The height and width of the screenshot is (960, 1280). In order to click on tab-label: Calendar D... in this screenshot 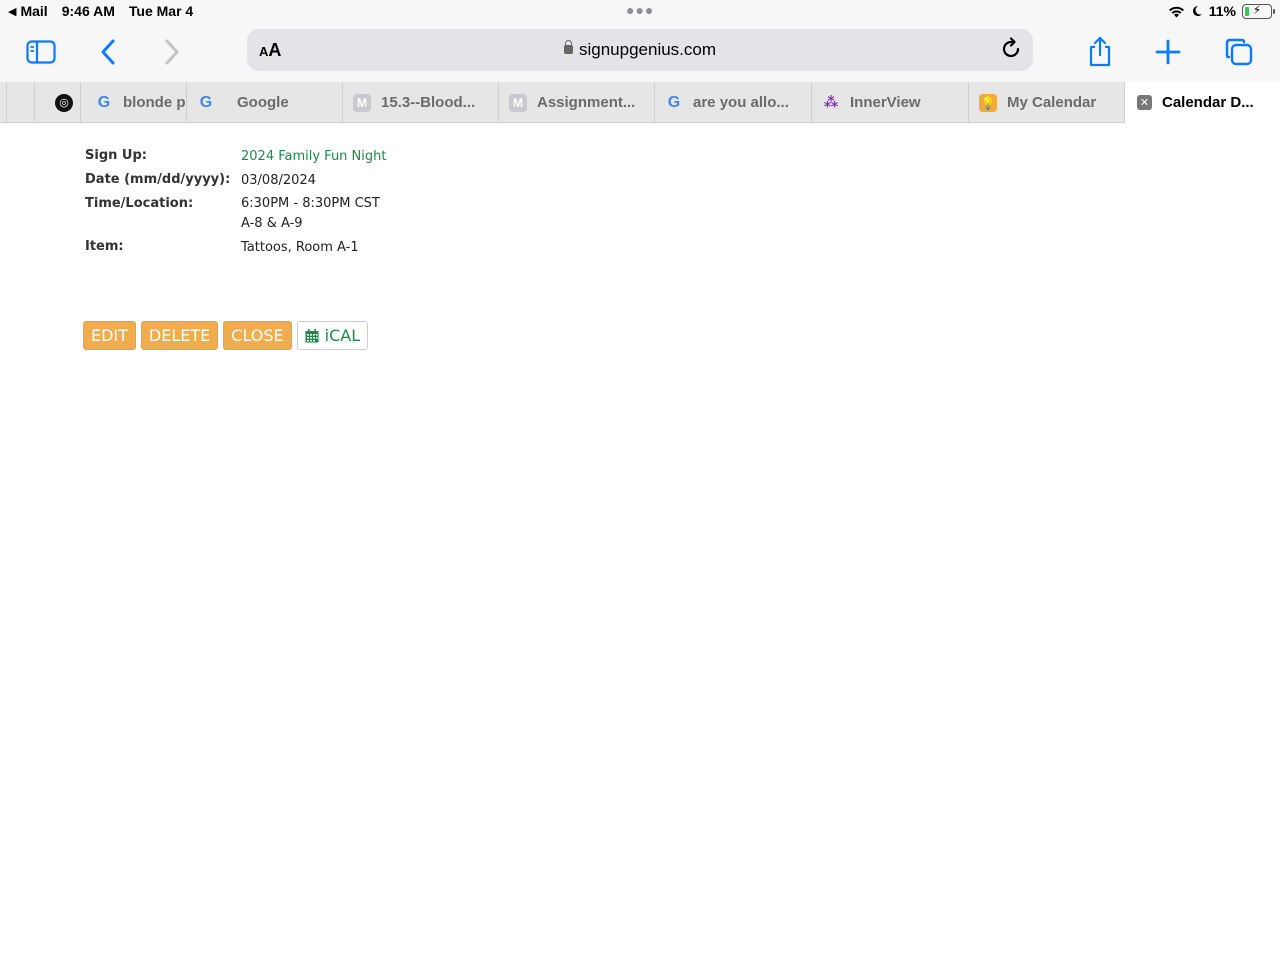, I will do `click(1208, 102)`.